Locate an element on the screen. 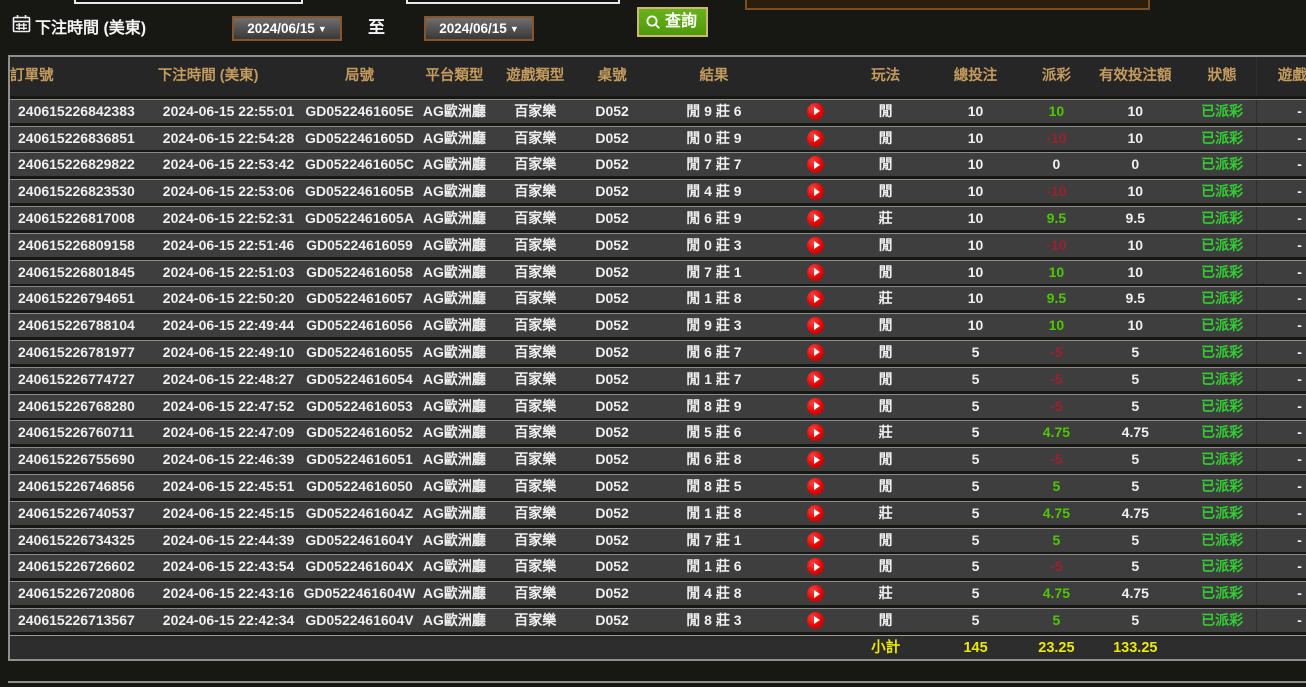 This screenshot has height=687, width=1306. cell-bet-type: 莊 is located at coordinates (885, 512).